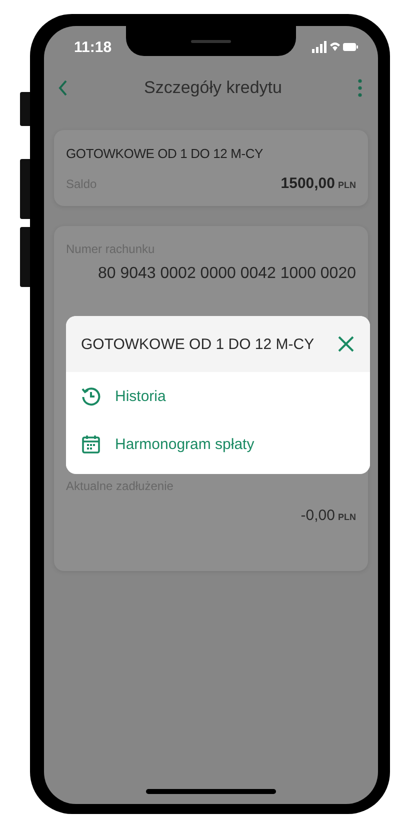 This screenshot has width=403, height=823. I want to click on debt-currency: PLN, so click(347, 517).